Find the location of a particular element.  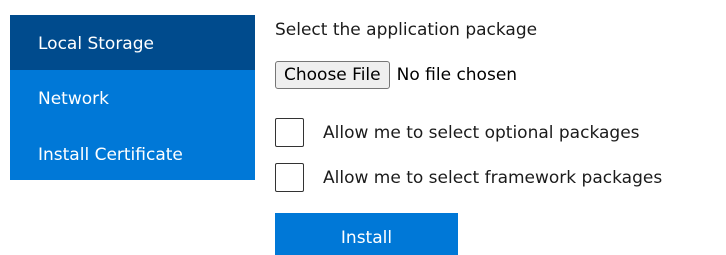

framework-packages-option: Allow me to select framework packages is located at coordinates (468, 177).